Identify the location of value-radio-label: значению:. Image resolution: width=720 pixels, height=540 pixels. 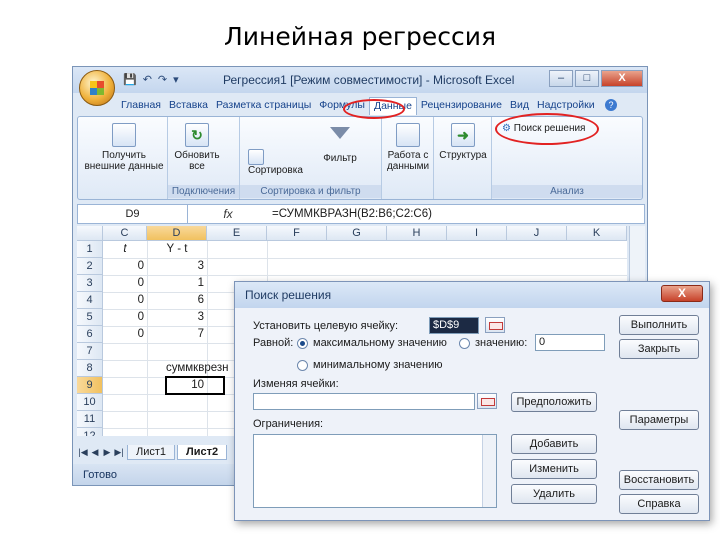
(501, 343).